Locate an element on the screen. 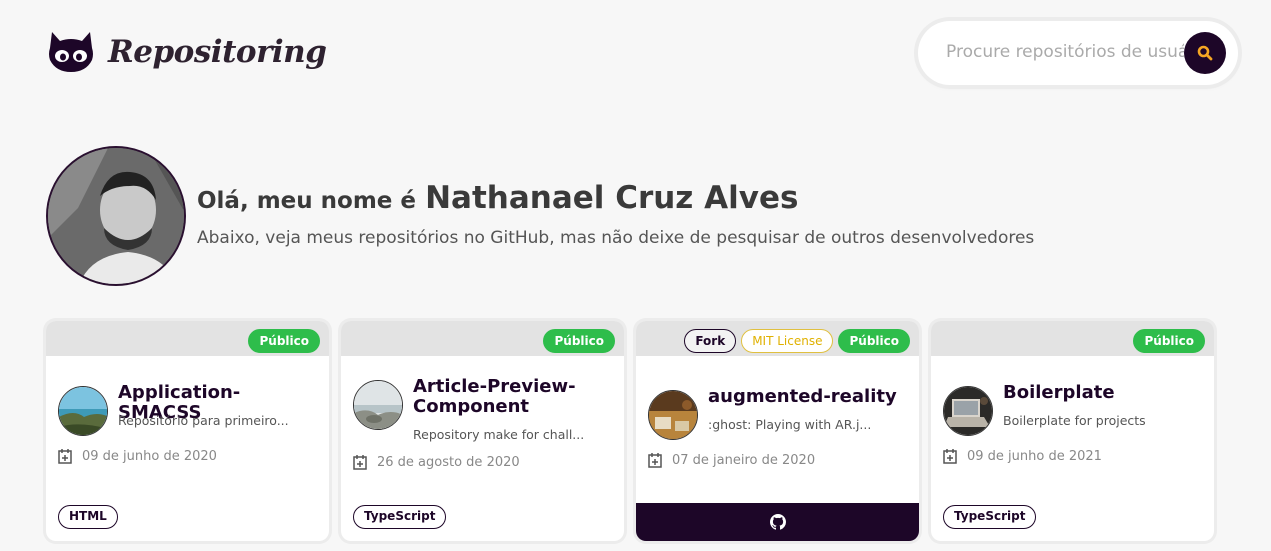 The image size is (1271, 551). repo-date: 07 de janeiro de 2020 is located at coordinates (731, 460).